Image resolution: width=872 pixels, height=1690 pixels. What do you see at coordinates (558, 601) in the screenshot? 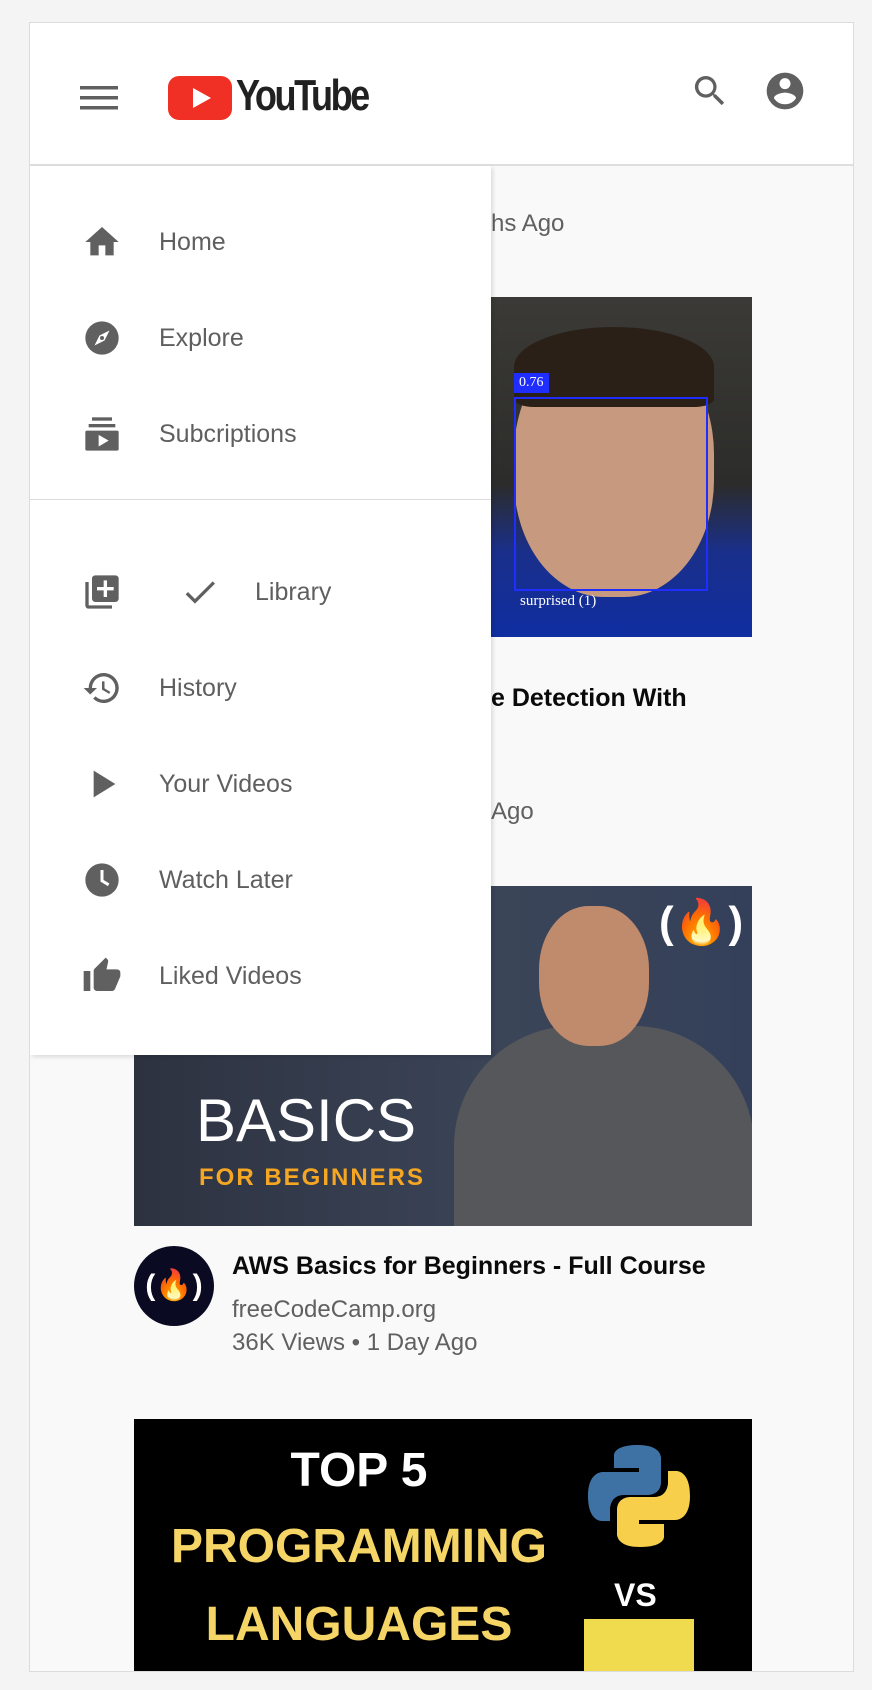
I see `detection-label: surprised (1)` at bounding box center [558, 601].